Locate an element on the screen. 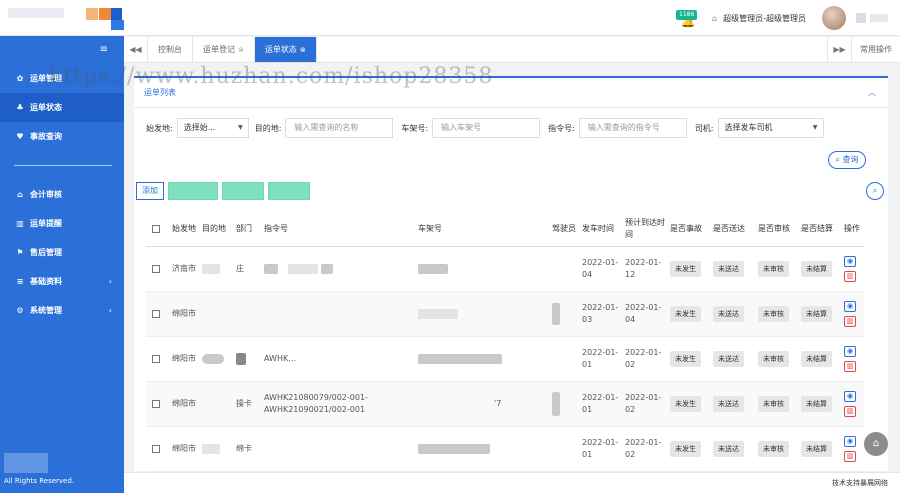  tab-scroll-right-icon: ▶▶ is located at coordinates (839, 49).